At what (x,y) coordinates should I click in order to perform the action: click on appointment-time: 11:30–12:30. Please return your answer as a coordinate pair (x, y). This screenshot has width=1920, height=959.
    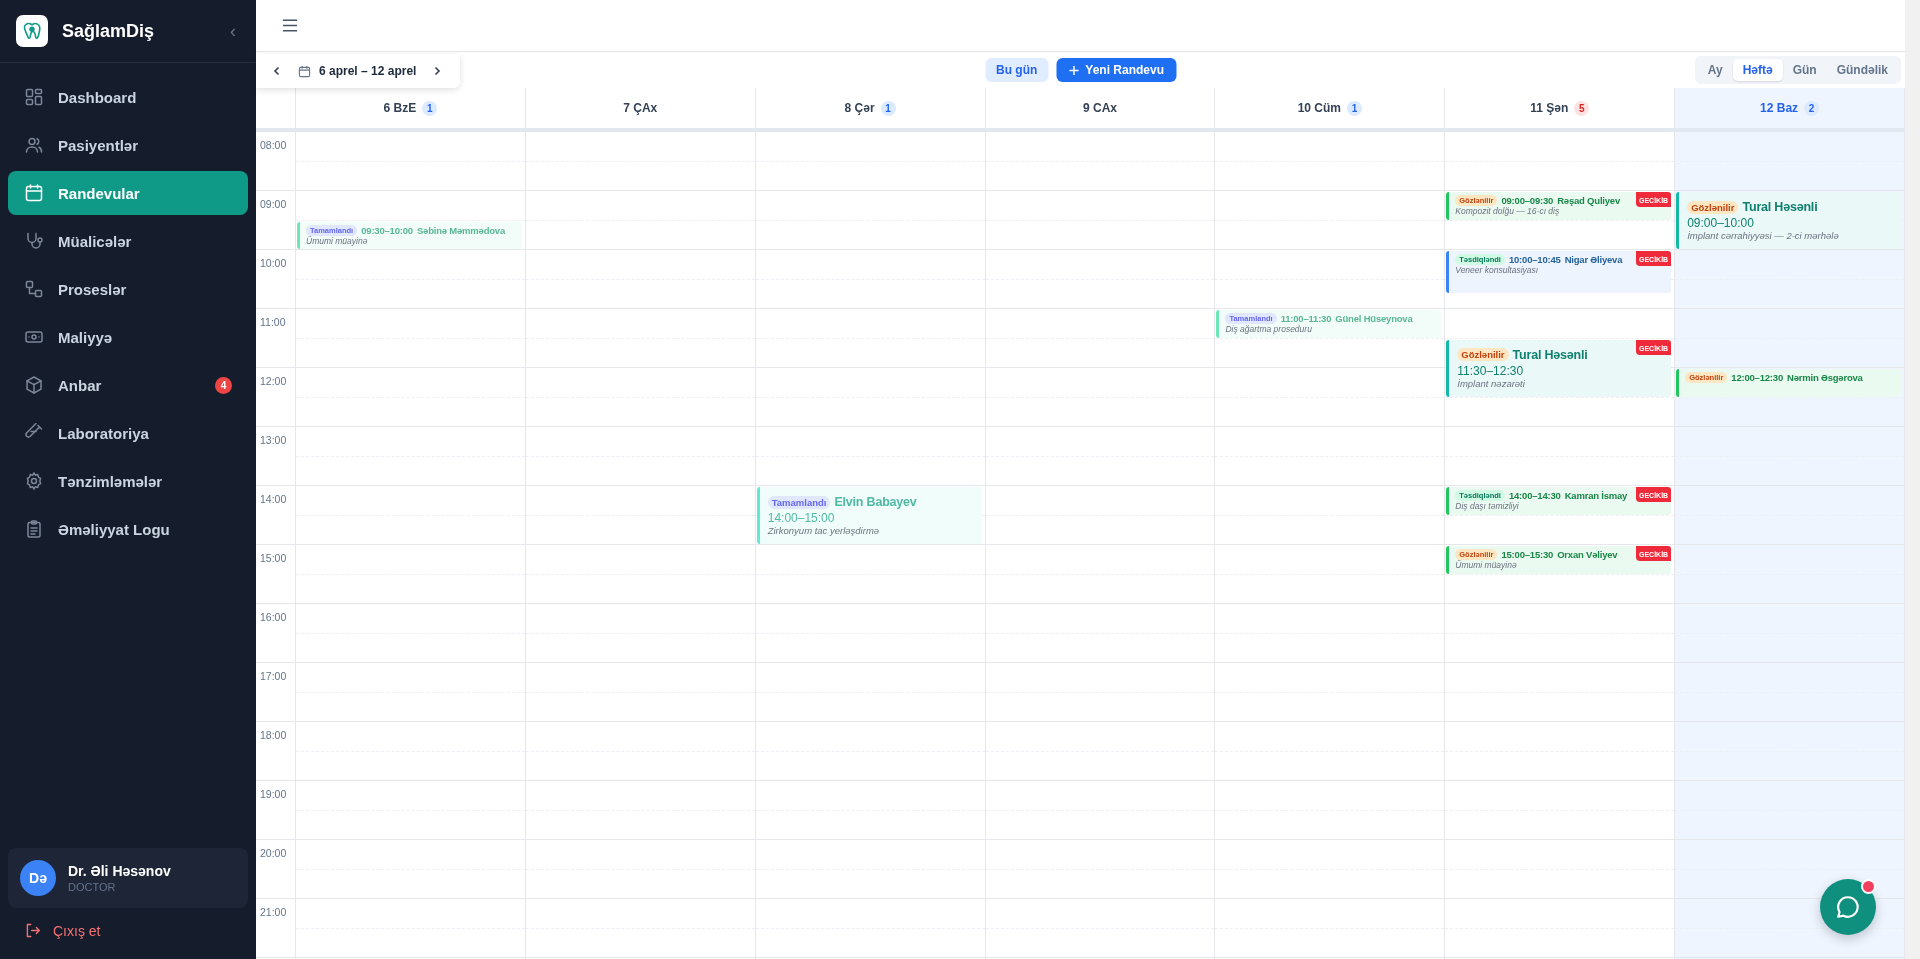
    Looking at the image, I should click on (1491, 370).